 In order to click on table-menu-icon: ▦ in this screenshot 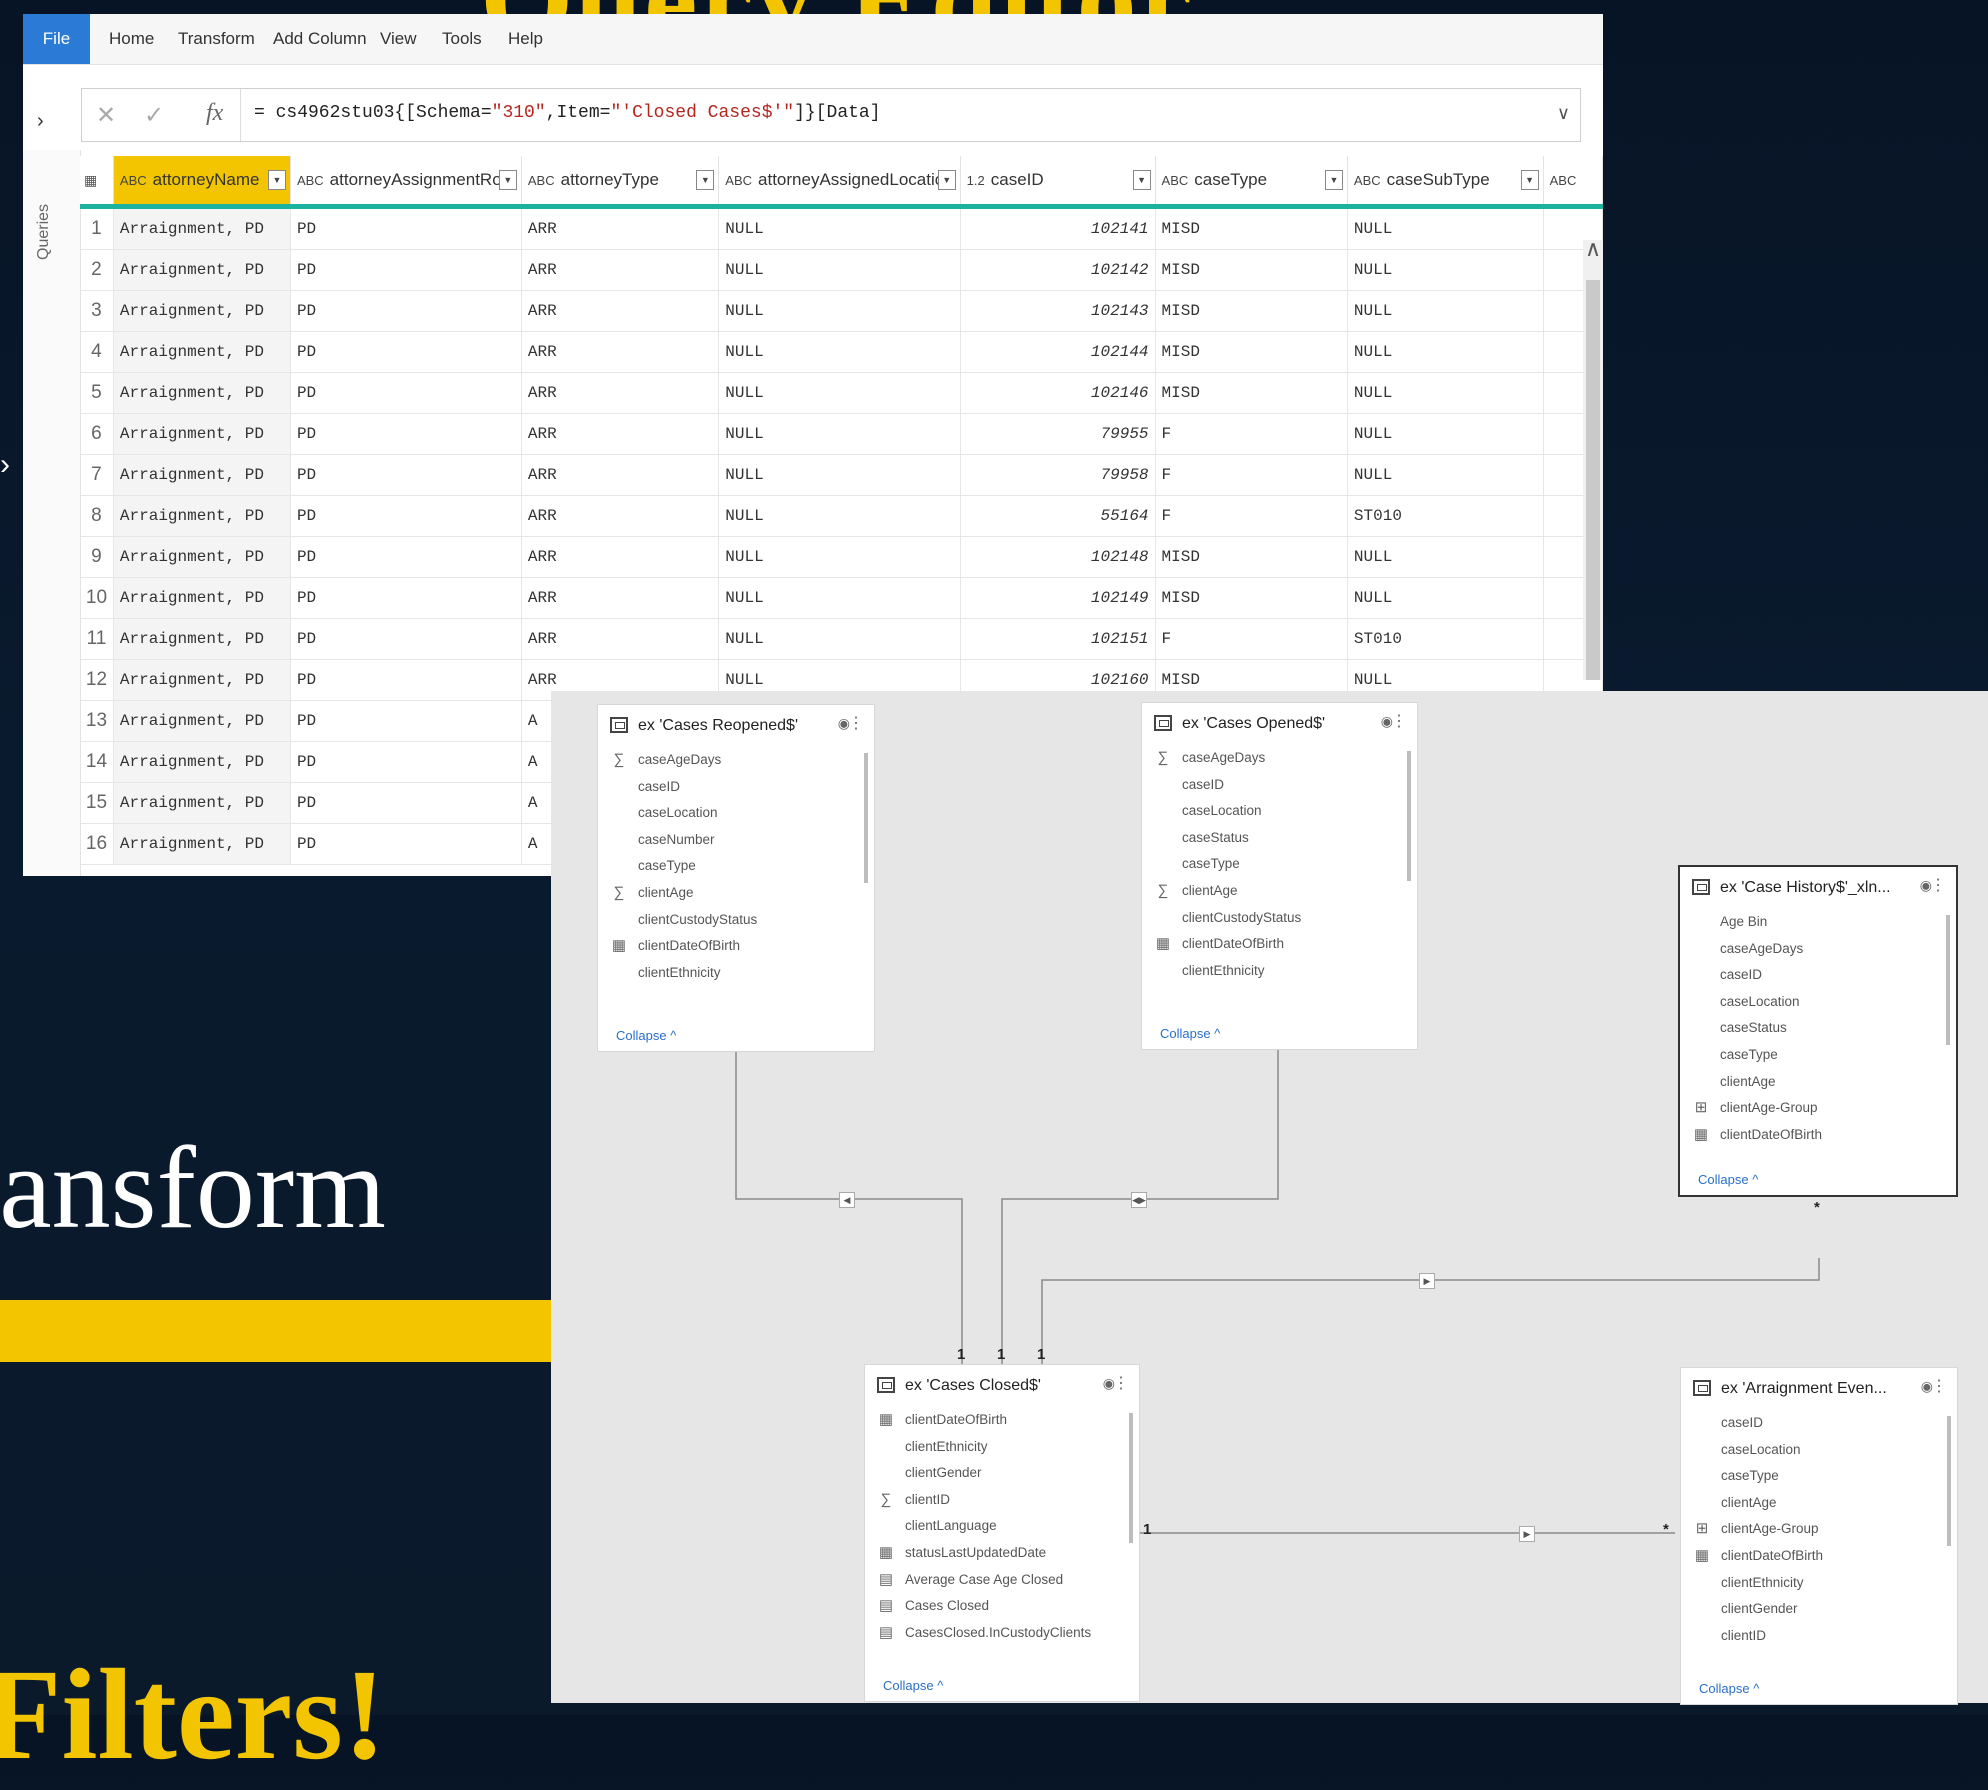, I will do `click(97, 182)`.